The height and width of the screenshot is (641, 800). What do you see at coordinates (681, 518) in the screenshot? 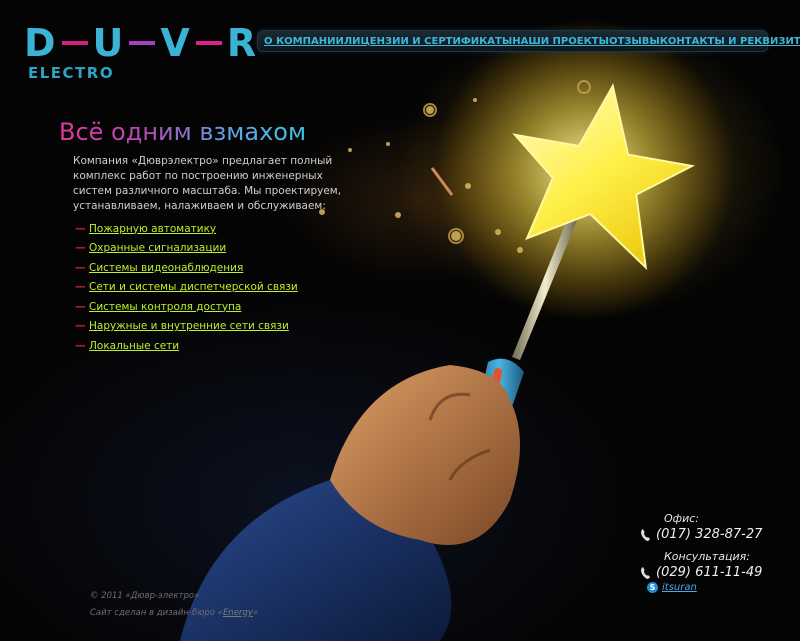
I see `office-label: Офис:` at bounding box center [681, 518].